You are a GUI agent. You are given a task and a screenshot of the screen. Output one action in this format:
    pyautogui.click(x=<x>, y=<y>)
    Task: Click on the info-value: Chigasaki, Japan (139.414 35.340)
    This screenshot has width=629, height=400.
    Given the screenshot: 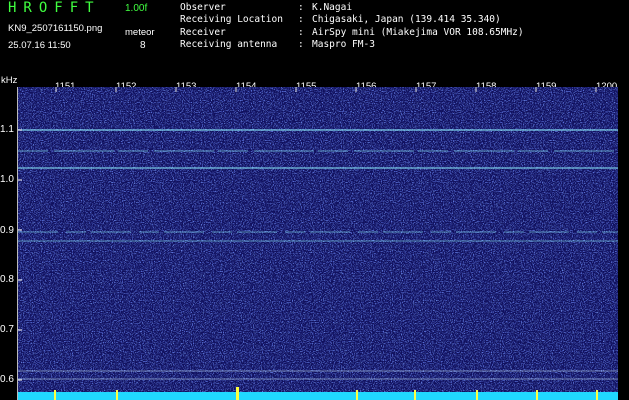 What is the action you would take?
    pyautogui.click(x=406, y=20)
    